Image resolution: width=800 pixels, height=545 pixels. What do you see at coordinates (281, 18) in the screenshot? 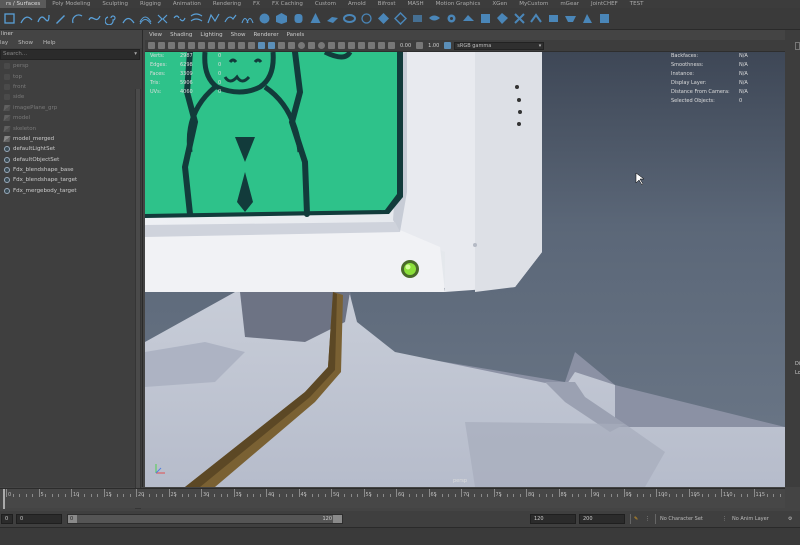
I see `cube-nurbs-icon` at bounding box center [281, 18].